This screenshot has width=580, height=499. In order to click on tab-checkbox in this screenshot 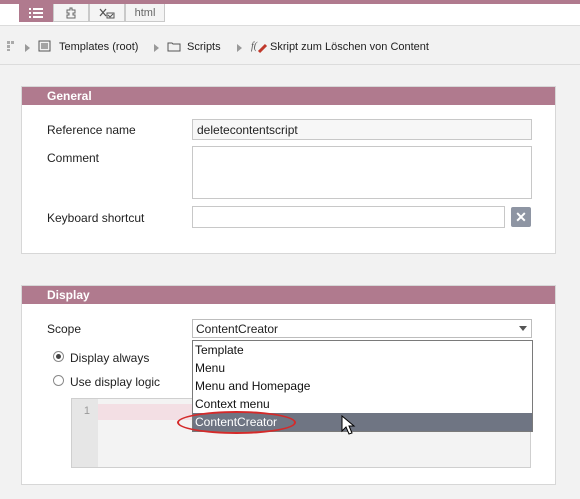, I will do `click(107, 13)`.